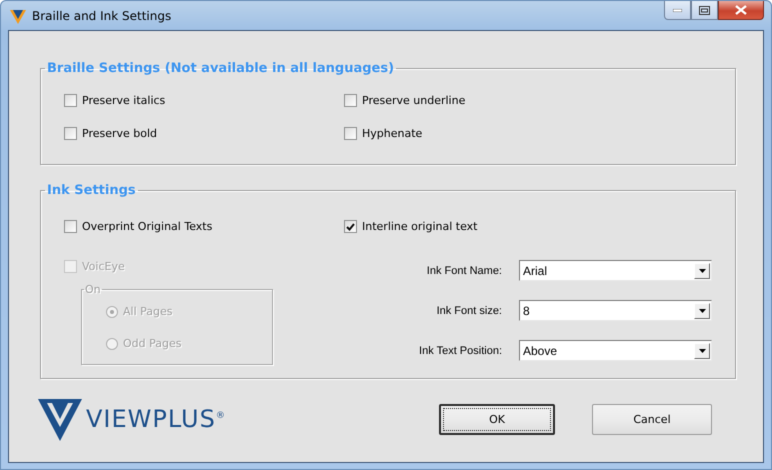 This screenshot has height=470, width=772. Describe the element at coordinates (460, 350) in the screenshot. I see `field-label: Ink Text Position:` at that location.